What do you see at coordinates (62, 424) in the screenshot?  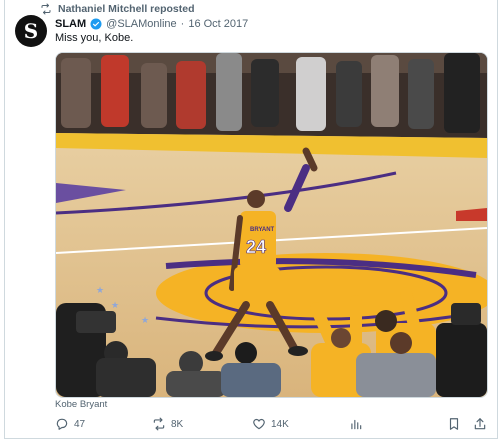 I see `reply-icon` at bounding box center [62, 424].